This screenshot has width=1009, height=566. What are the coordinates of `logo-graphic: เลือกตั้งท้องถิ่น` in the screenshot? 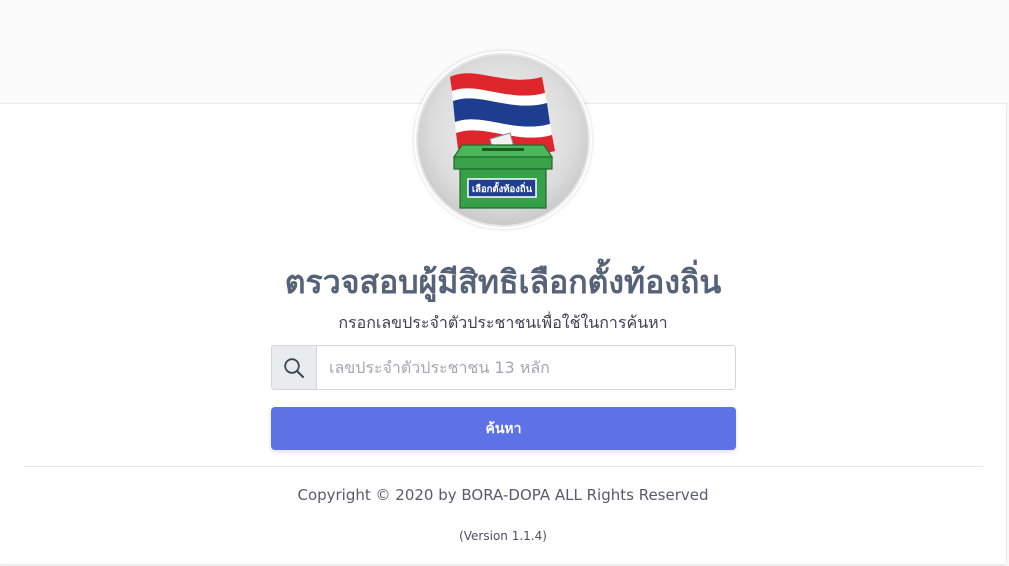 It's located at (503, 140).